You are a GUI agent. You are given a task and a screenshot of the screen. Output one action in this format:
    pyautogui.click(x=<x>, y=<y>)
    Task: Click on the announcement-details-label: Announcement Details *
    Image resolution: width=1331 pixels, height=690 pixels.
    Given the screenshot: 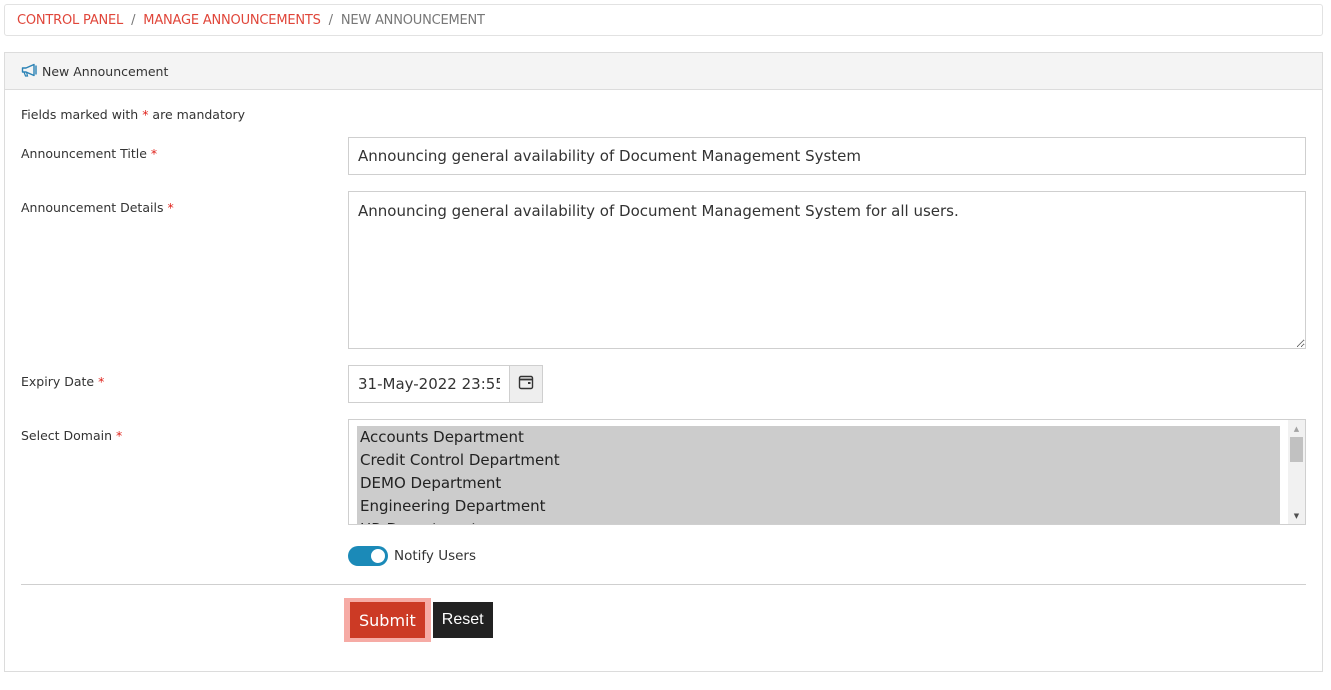 What is the action you would take?
    pyautogui.click(x=97, y=207)
    